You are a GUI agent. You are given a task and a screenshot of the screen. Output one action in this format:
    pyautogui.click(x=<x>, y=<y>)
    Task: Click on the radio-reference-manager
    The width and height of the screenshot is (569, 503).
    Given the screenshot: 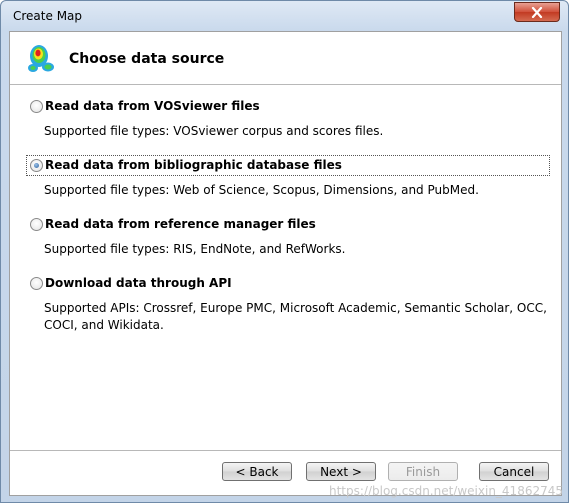 What is the action you would take?
    pyautogui.click(x=36, y=224)
    